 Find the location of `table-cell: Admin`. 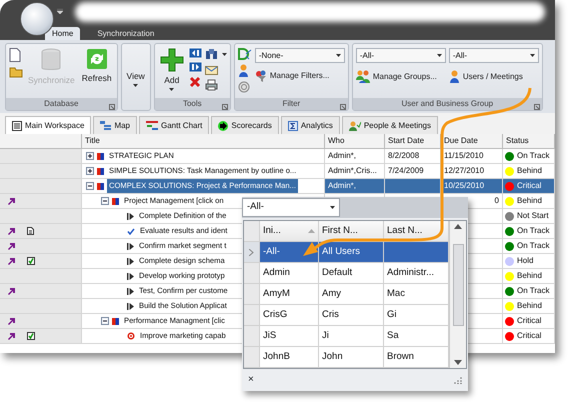

table-cell: Admin is located at coordinates (289, 273).